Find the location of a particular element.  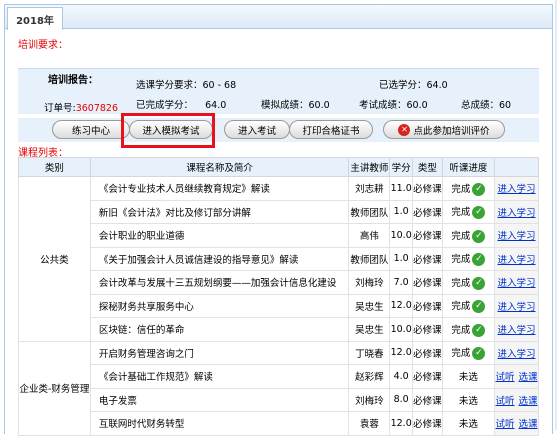

course-name: 《关于加强会计人员诚信建设的指导意见》解读 is located at coordinates (219, 258).